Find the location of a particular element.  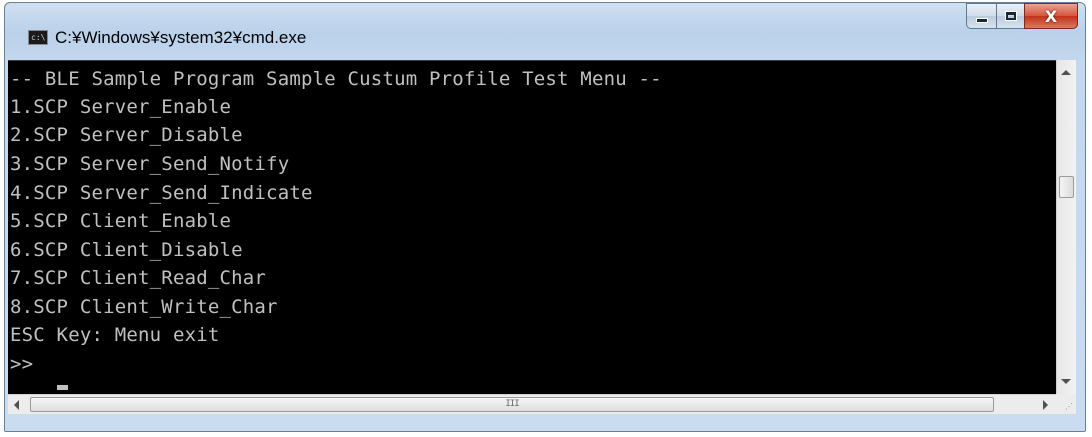

horizontal-scrollbar: III is located at coordinates (532, 404).